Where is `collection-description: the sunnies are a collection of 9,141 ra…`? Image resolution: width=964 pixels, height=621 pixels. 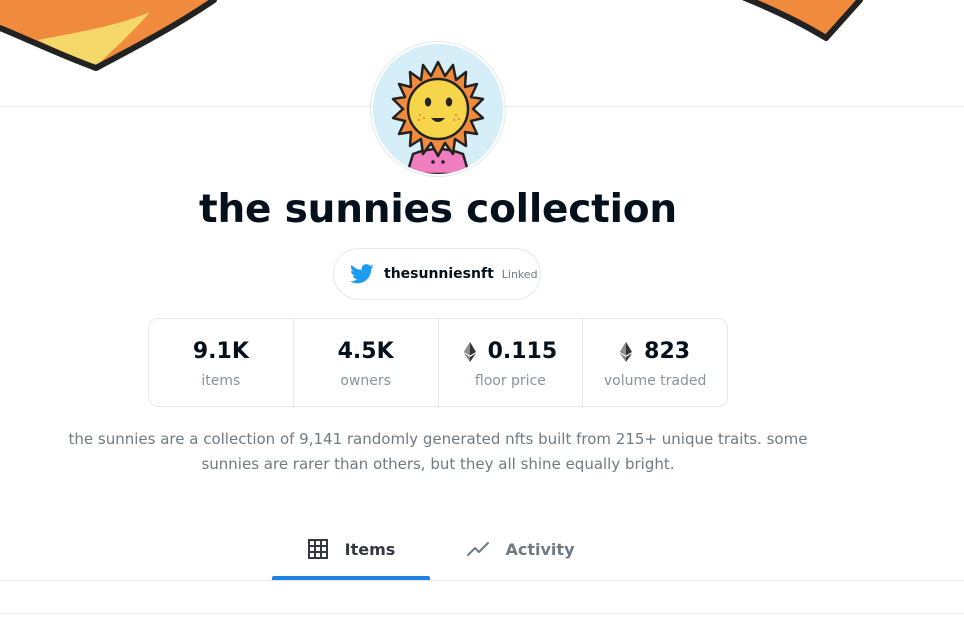
collection-description: the sunnies are a collection of 9,141 ra… is located at coordinates (438, 452).